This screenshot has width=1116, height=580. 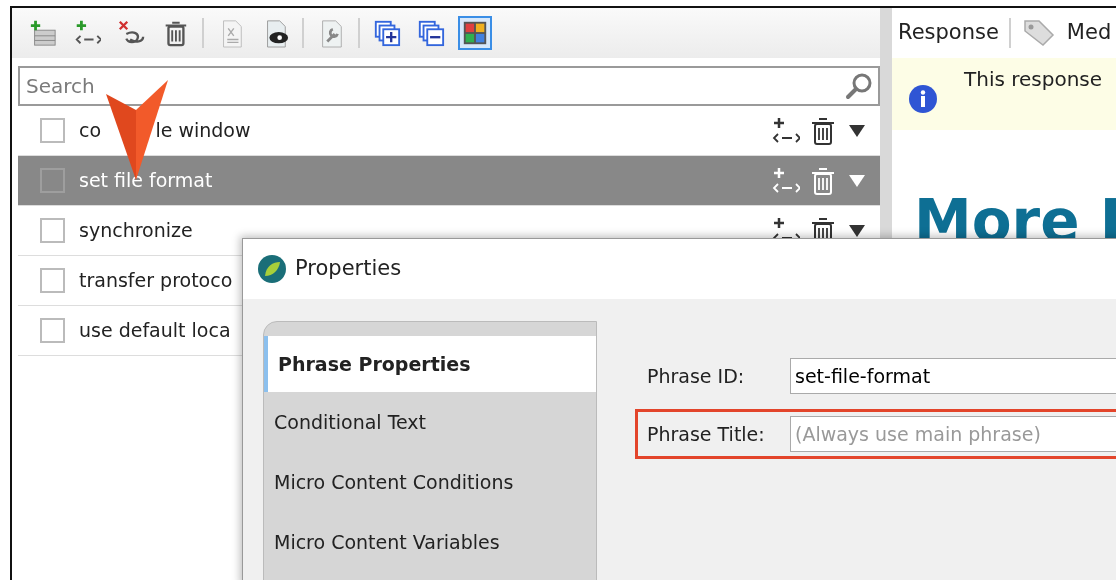 What do you see at coordinates (923, 99) in the screenshot?
I see `info-icon` at bounding box center [923, 99].